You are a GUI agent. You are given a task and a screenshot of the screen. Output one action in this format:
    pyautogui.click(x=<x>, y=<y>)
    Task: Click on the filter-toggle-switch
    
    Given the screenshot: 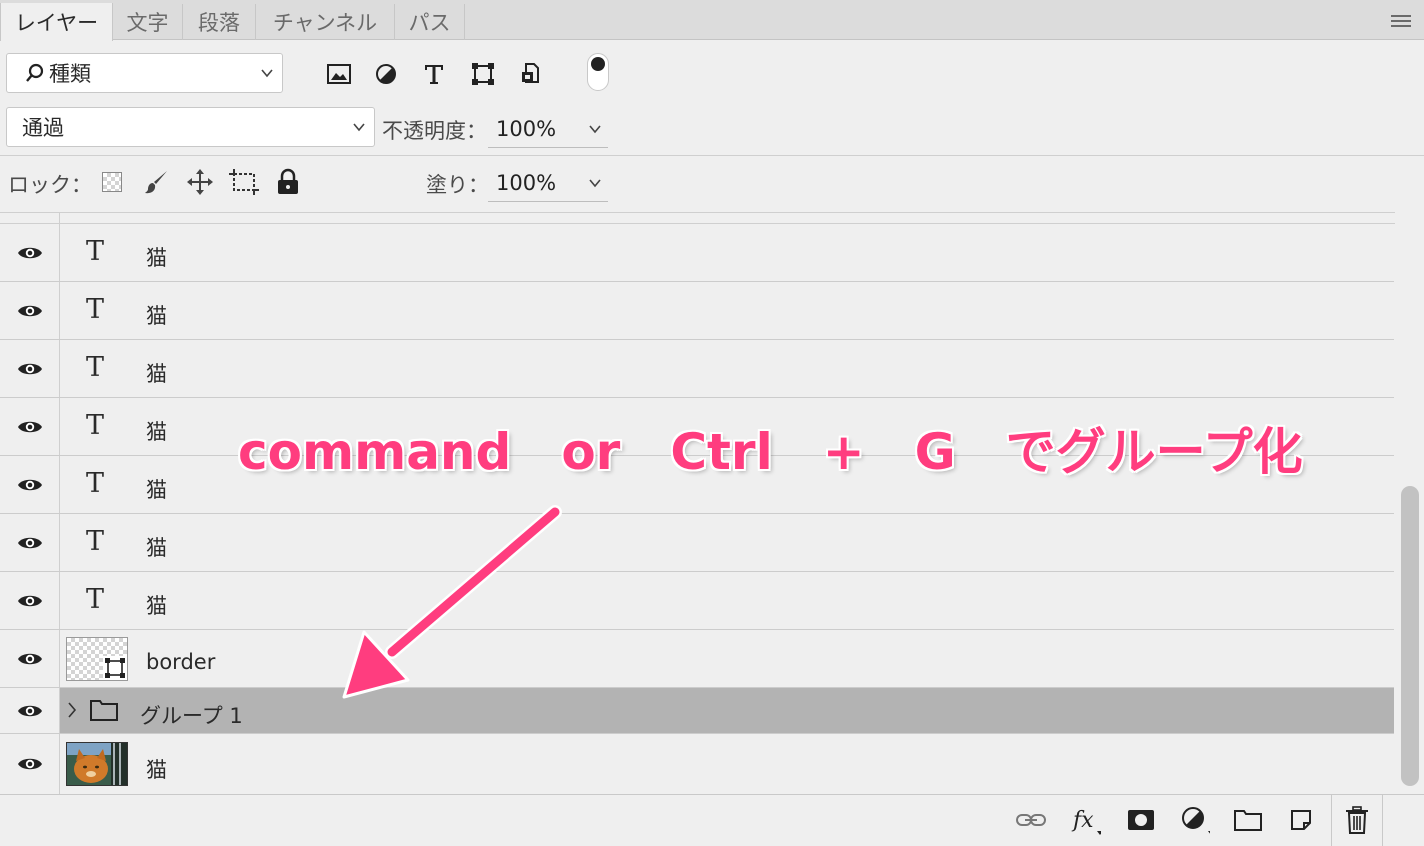 What is the action you would take?
    pyautogui.click(x=598, y=72)
    